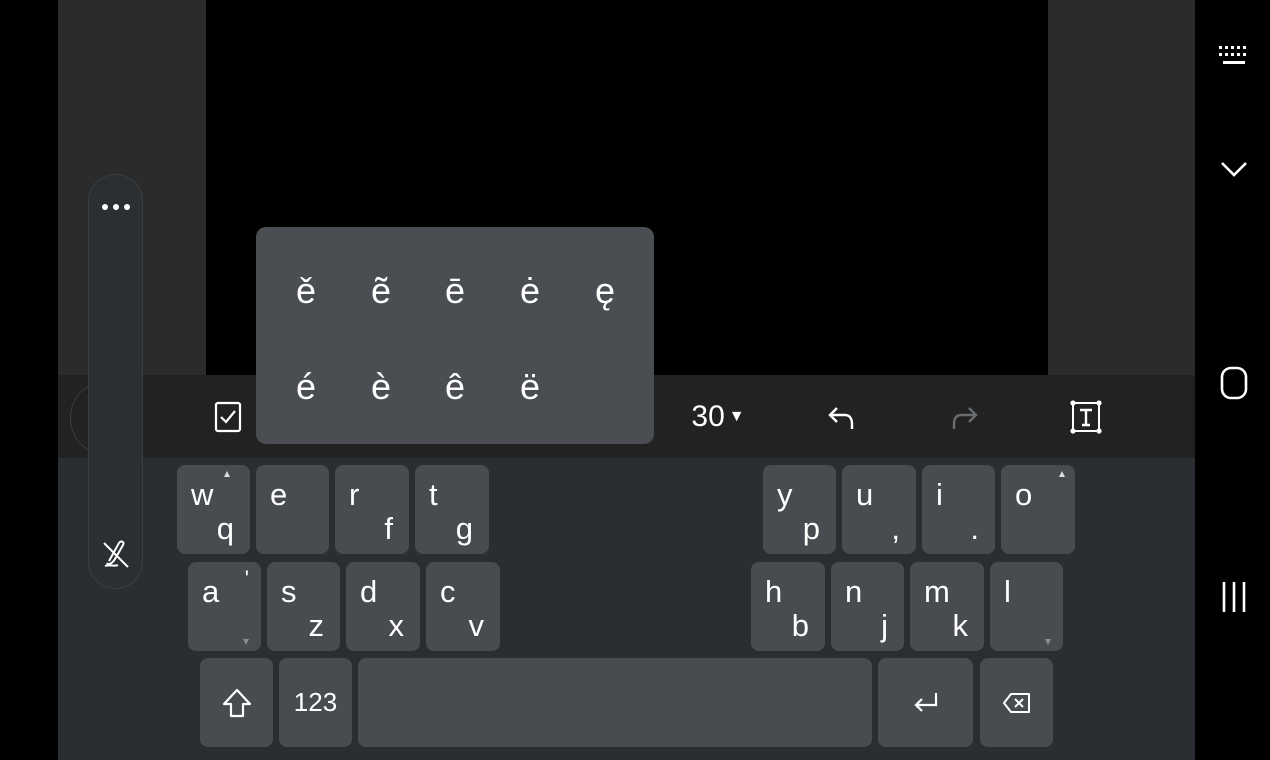 The width and height of the screenshot is (1270, 760). Describe the element at coordinates (865, 494) in the screenshot. I see `key-primary: u` at that location.